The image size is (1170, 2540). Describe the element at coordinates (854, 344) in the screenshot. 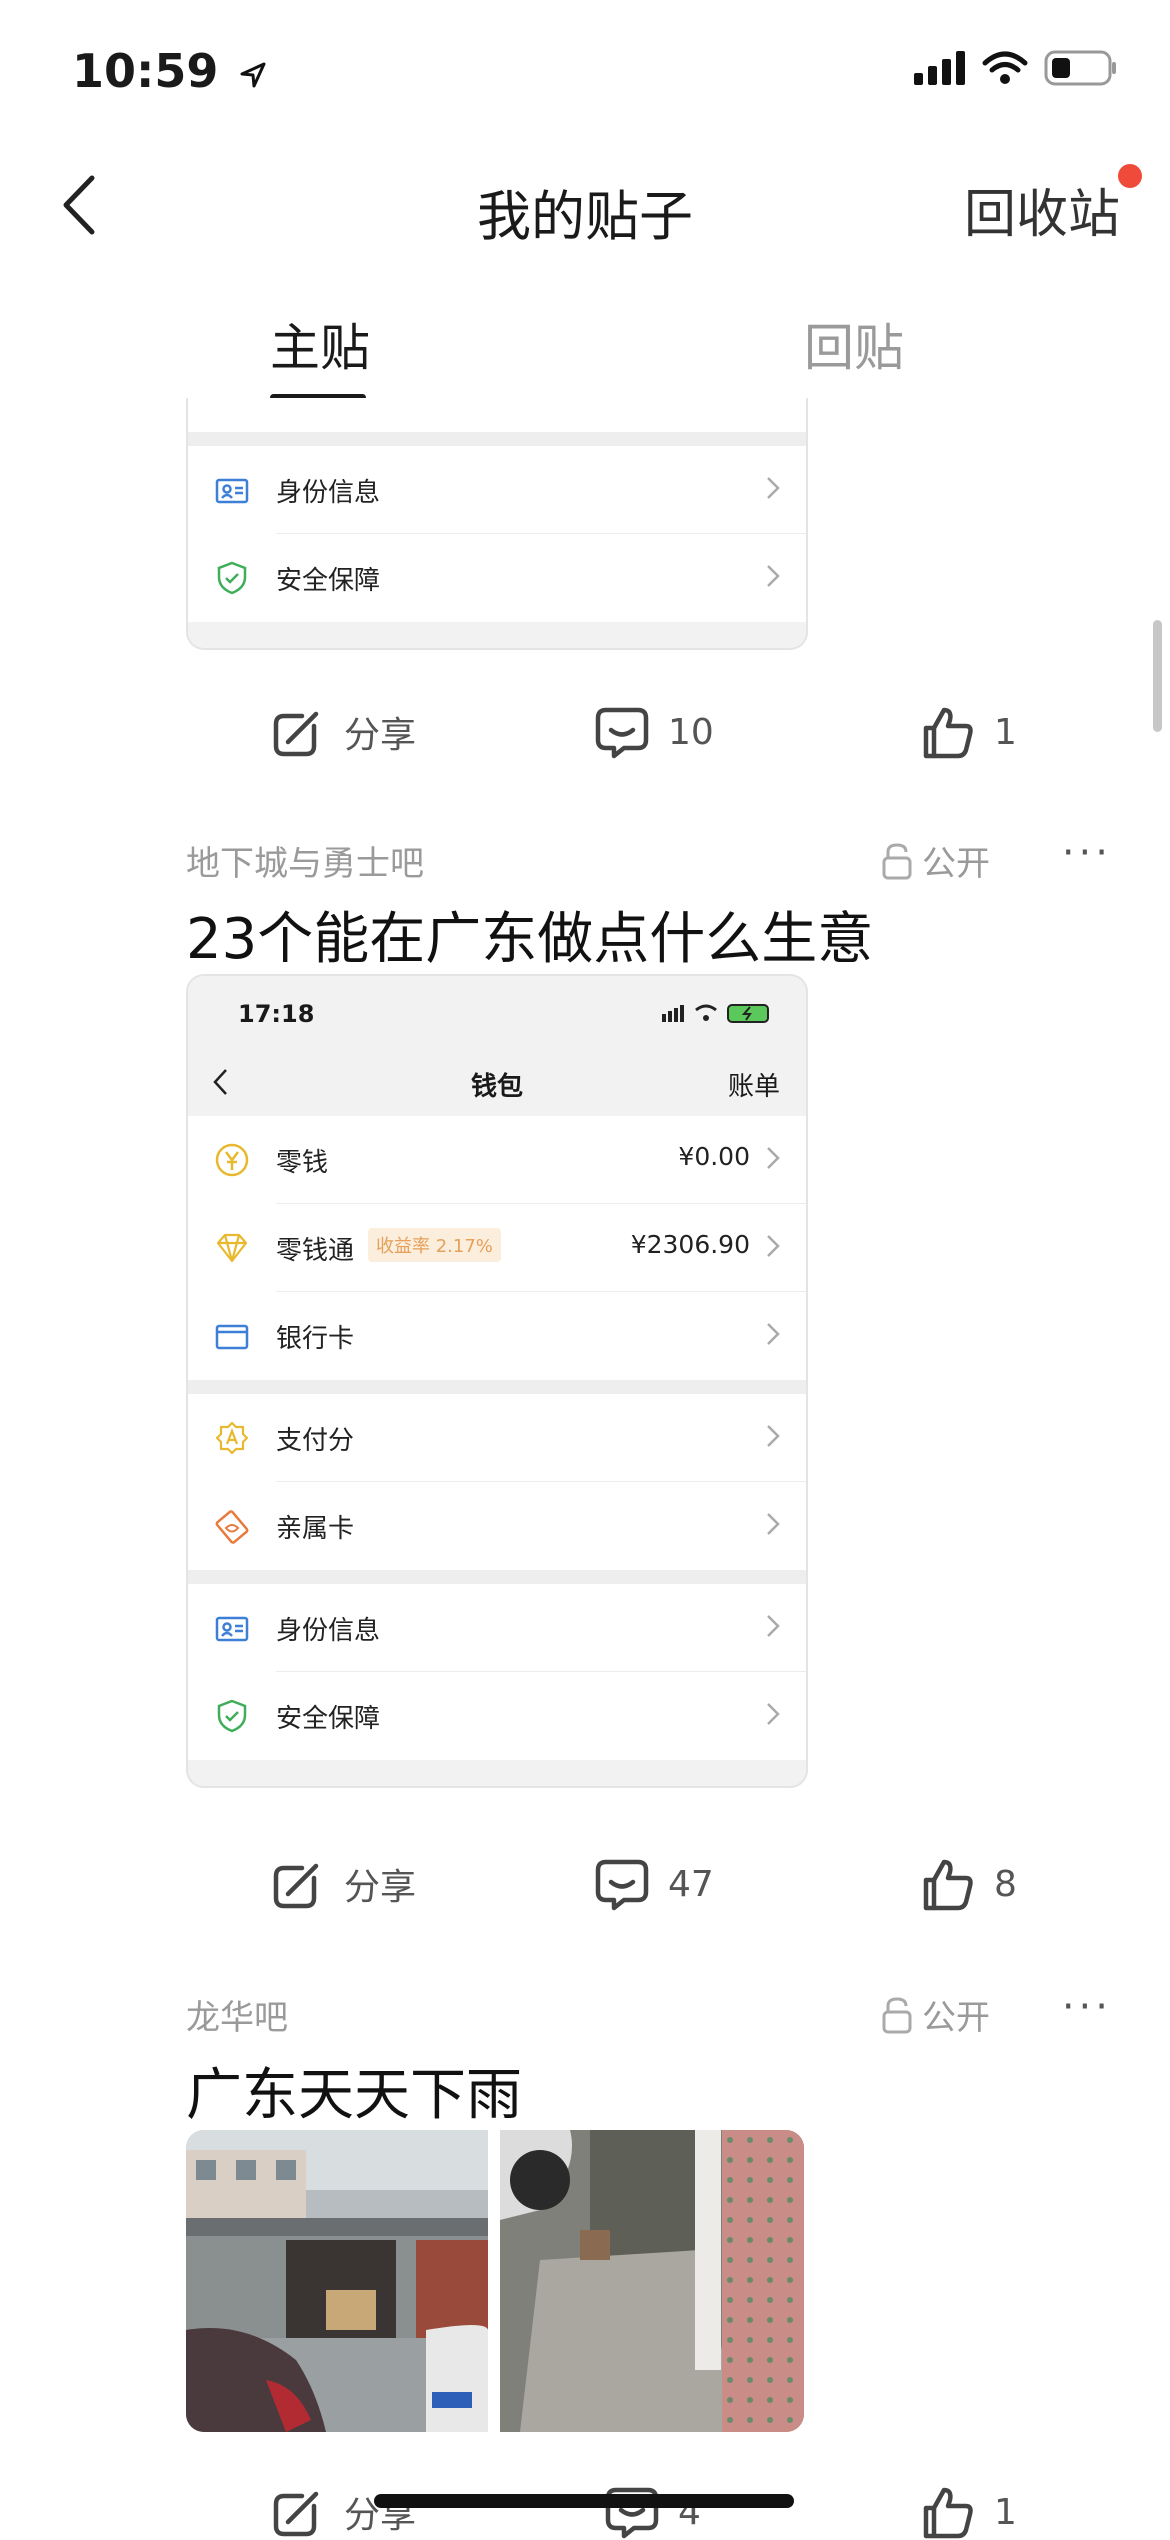

I see `tab-replies: 回贴` at that location.